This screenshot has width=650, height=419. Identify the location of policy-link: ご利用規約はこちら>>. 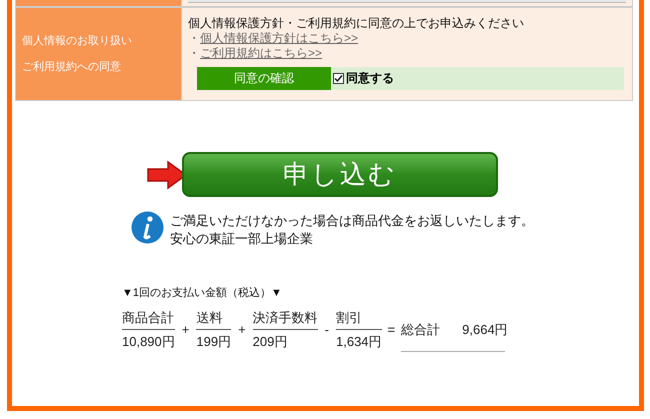
(261, 53).